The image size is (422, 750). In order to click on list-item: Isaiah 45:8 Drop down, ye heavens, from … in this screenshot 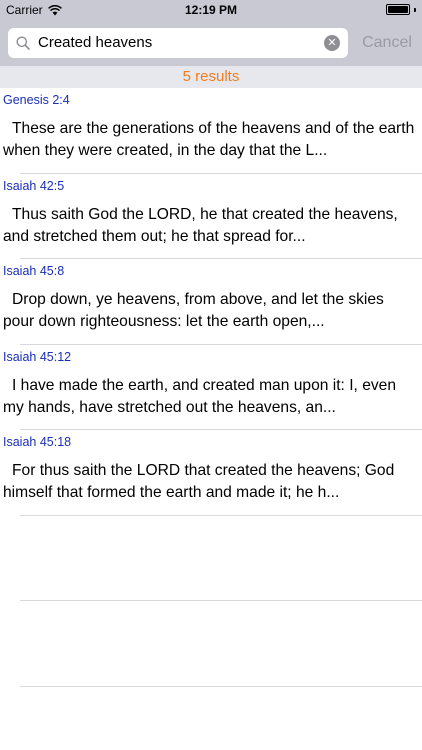, I will do `click(212, 302)`.